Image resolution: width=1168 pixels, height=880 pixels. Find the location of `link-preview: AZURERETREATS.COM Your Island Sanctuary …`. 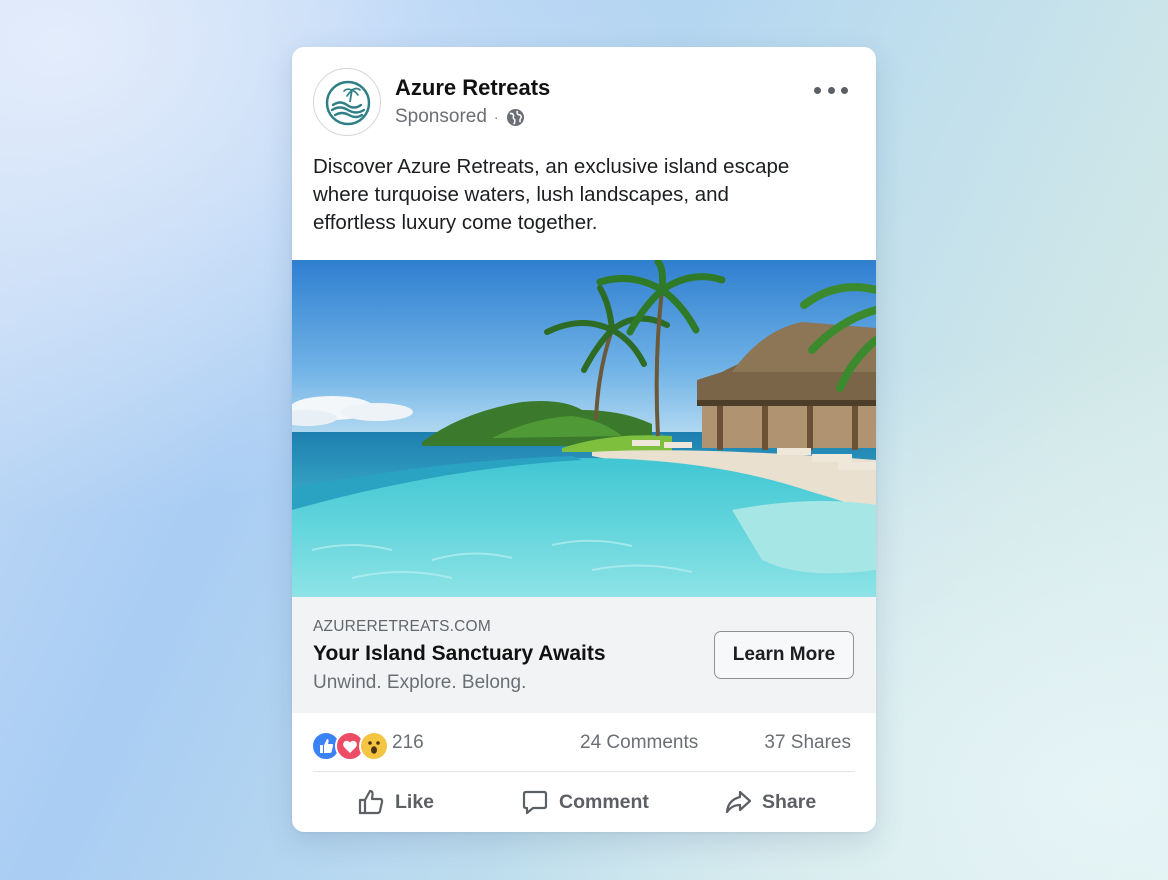

link-preview: AZURERETREATS.COM Your Island Sanctuary … is located at coordinates (584, 655).